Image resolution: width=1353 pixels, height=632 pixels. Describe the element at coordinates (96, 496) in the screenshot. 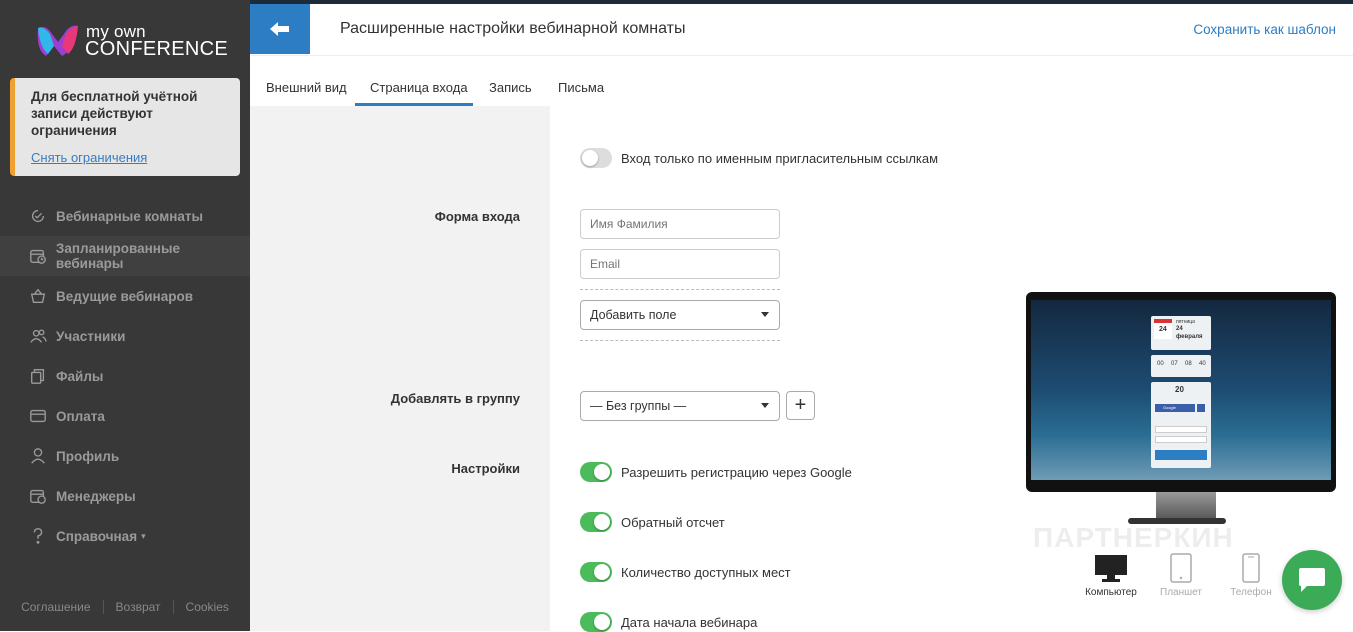

I see `sidebar-item-label: Менеджеры` at that location.